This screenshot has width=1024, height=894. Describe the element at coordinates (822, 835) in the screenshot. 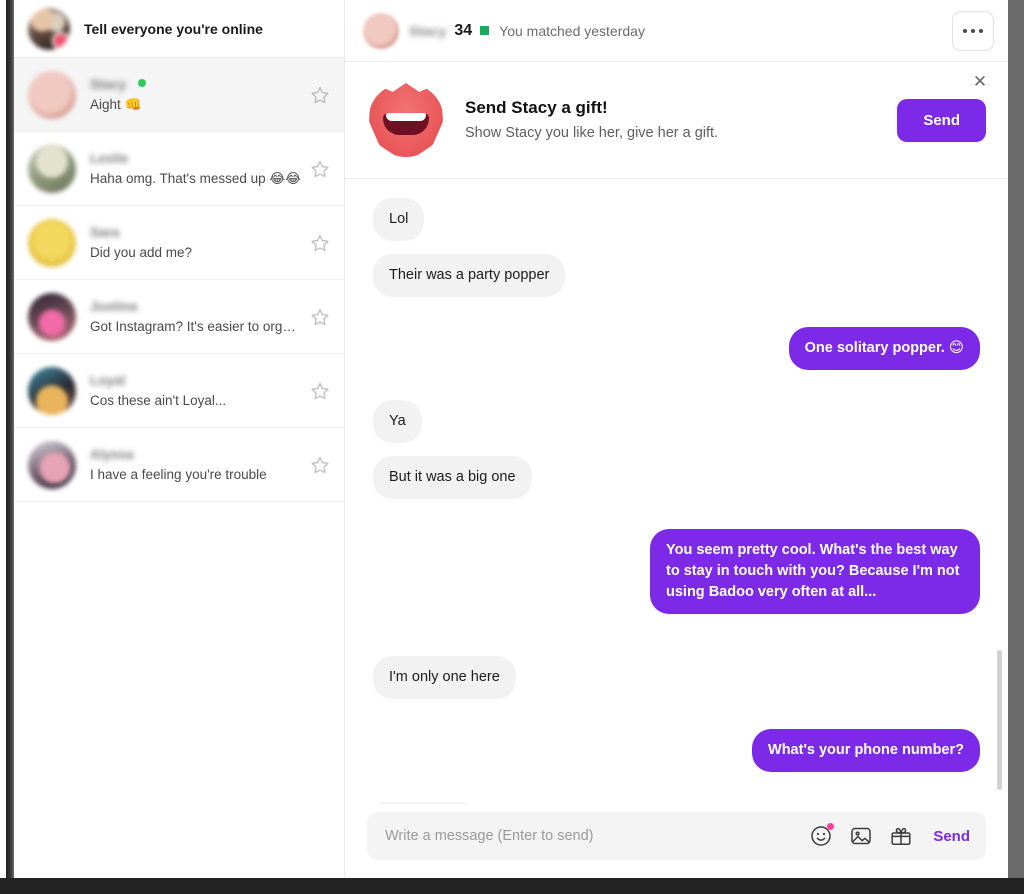

I see `smiley-icon` at that location.